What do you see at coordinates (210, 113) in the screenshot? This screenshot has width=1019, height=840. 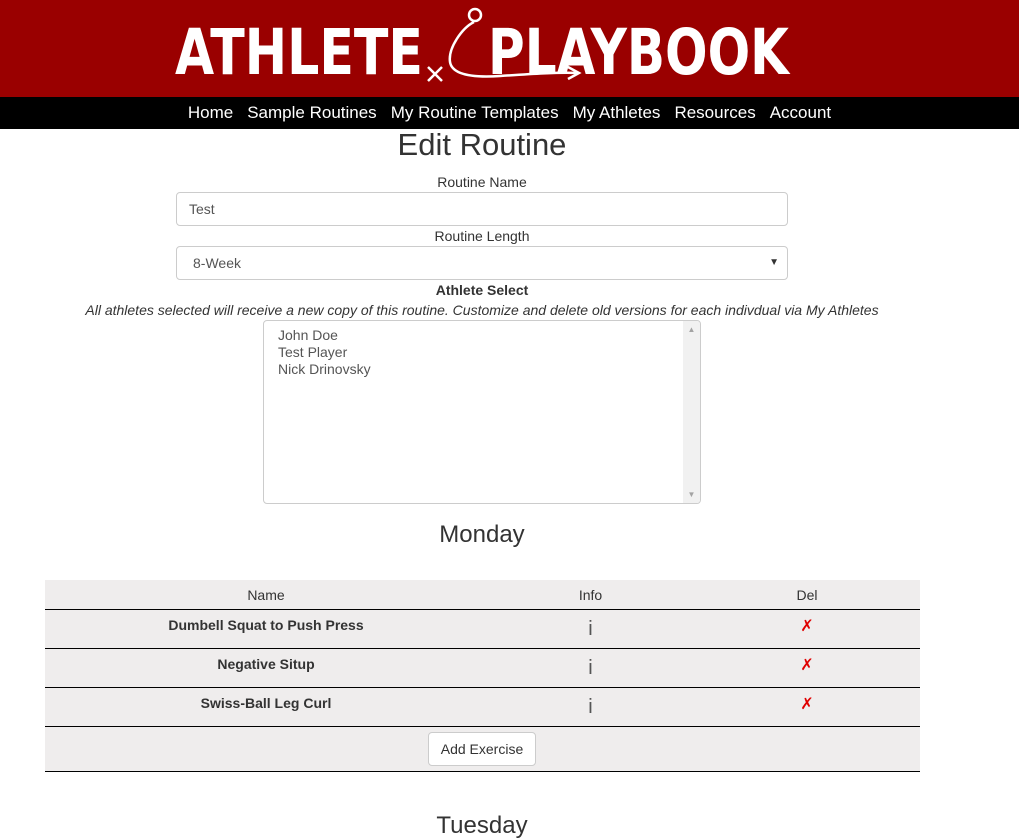 I see `nav-home: Home` at bounding box center [210, 113].